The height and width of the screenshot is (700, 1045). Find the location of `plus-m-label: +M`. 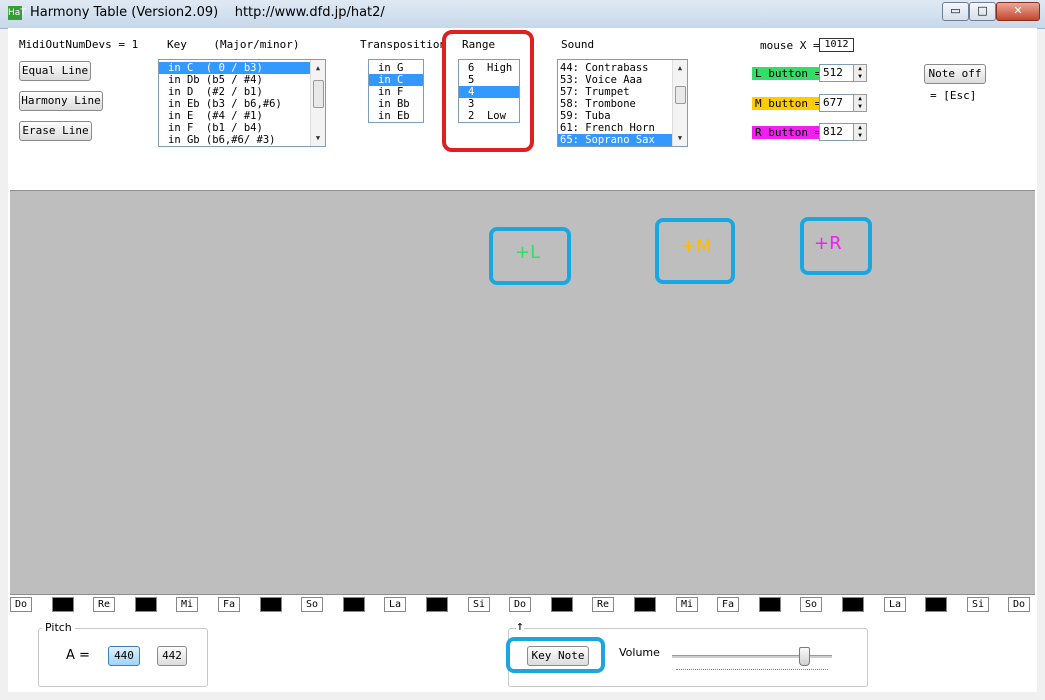

plus-m-label: +M is located at coordinates (696, 246).